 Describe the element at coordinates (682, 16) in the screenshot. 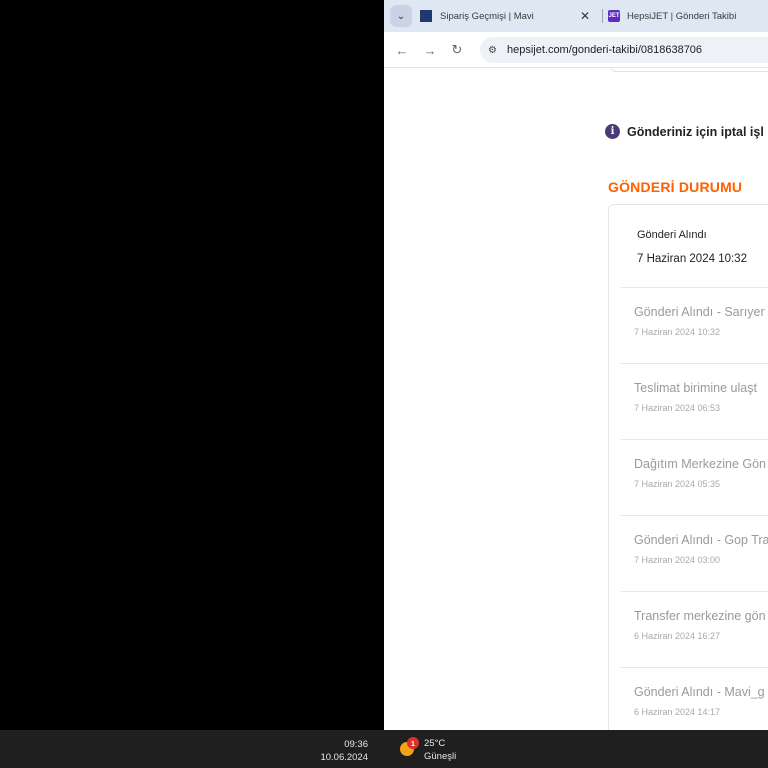

I see `tab-title: HepsiJET | Gönderi Takibi` at that location.